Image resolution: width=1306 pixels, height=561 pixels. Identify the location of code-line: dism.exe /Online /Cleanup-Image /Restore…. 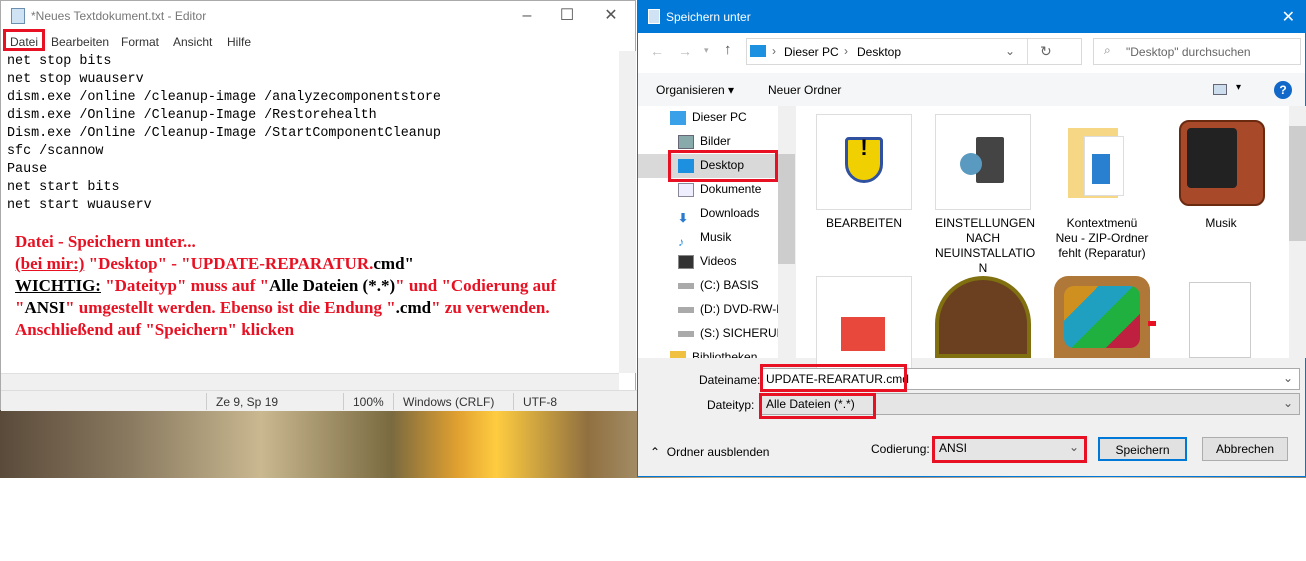
(192, 115).